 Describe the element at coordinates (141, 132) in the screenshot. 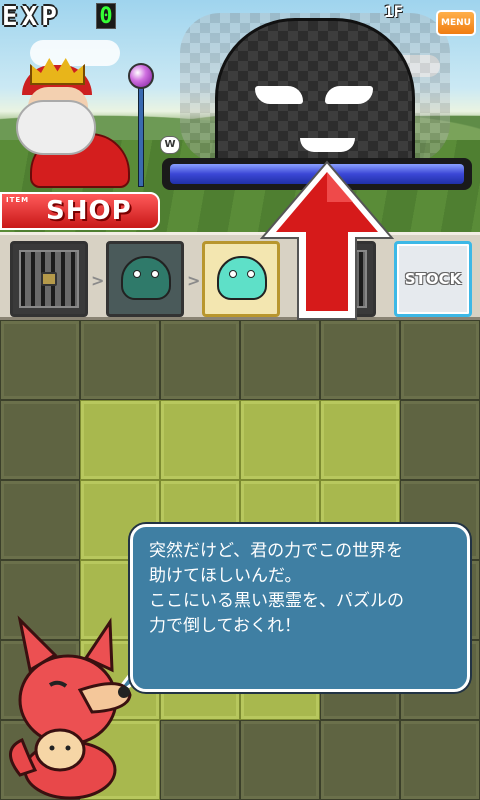

I see `staff` at that location.